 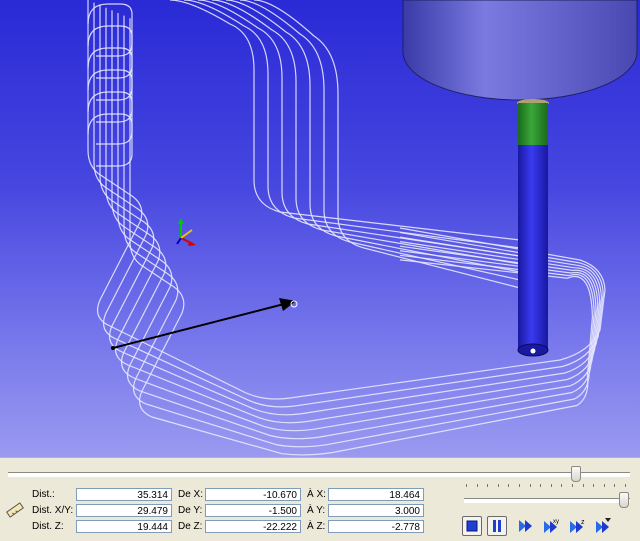 I want to click on position-slider, so click(x=319, y=474).